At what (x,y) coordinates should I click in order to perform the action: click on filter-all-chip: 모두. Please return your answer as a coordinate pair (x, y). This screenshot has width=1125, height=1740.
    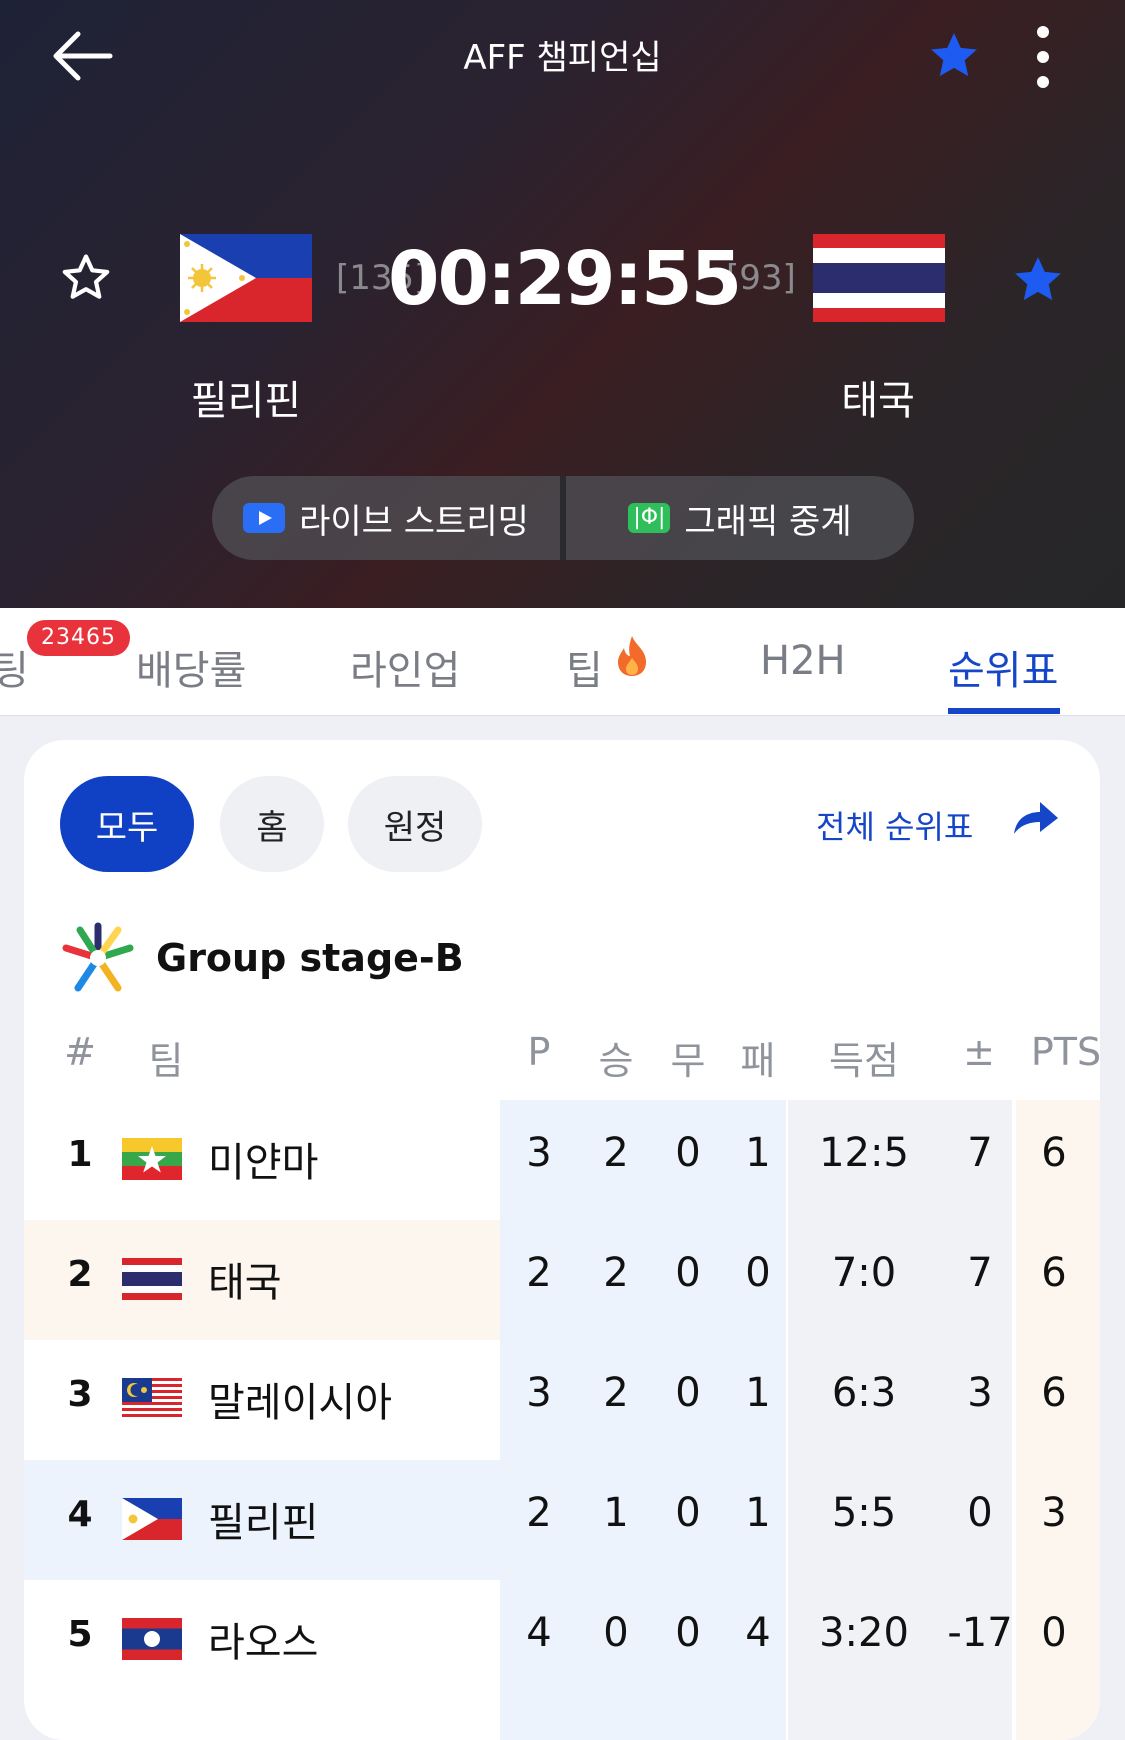
    Looking at the image, I should click on (127, 824).